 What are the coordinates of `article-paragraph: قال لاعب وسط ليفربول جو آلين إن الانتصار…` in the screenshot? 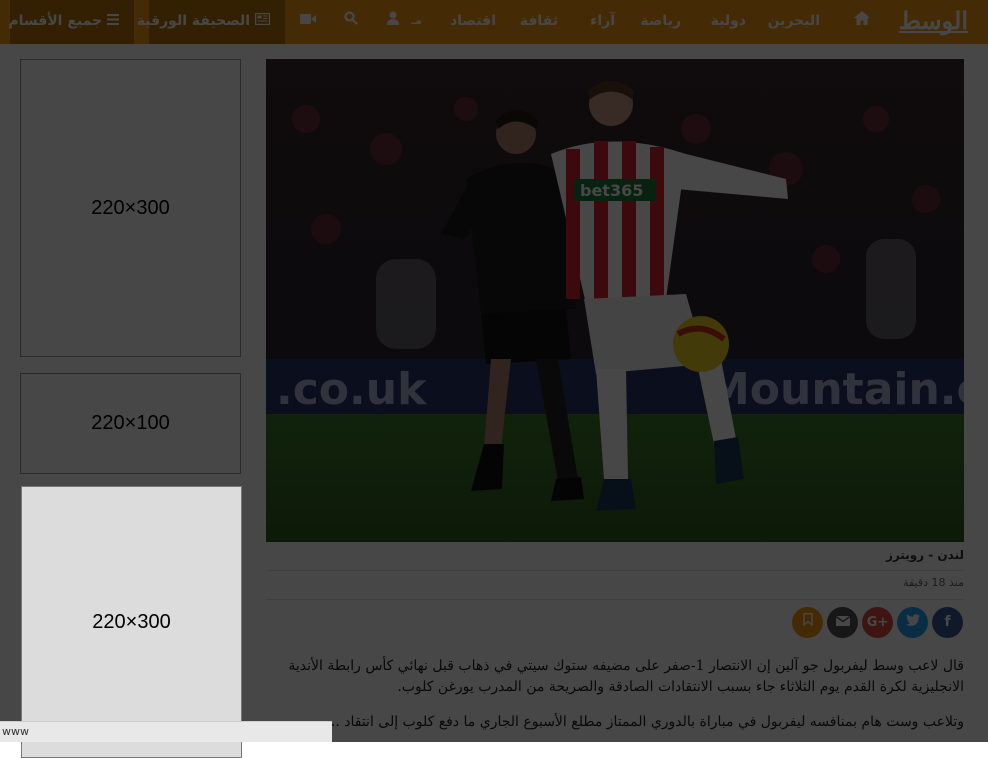 It's located at (626, 676).